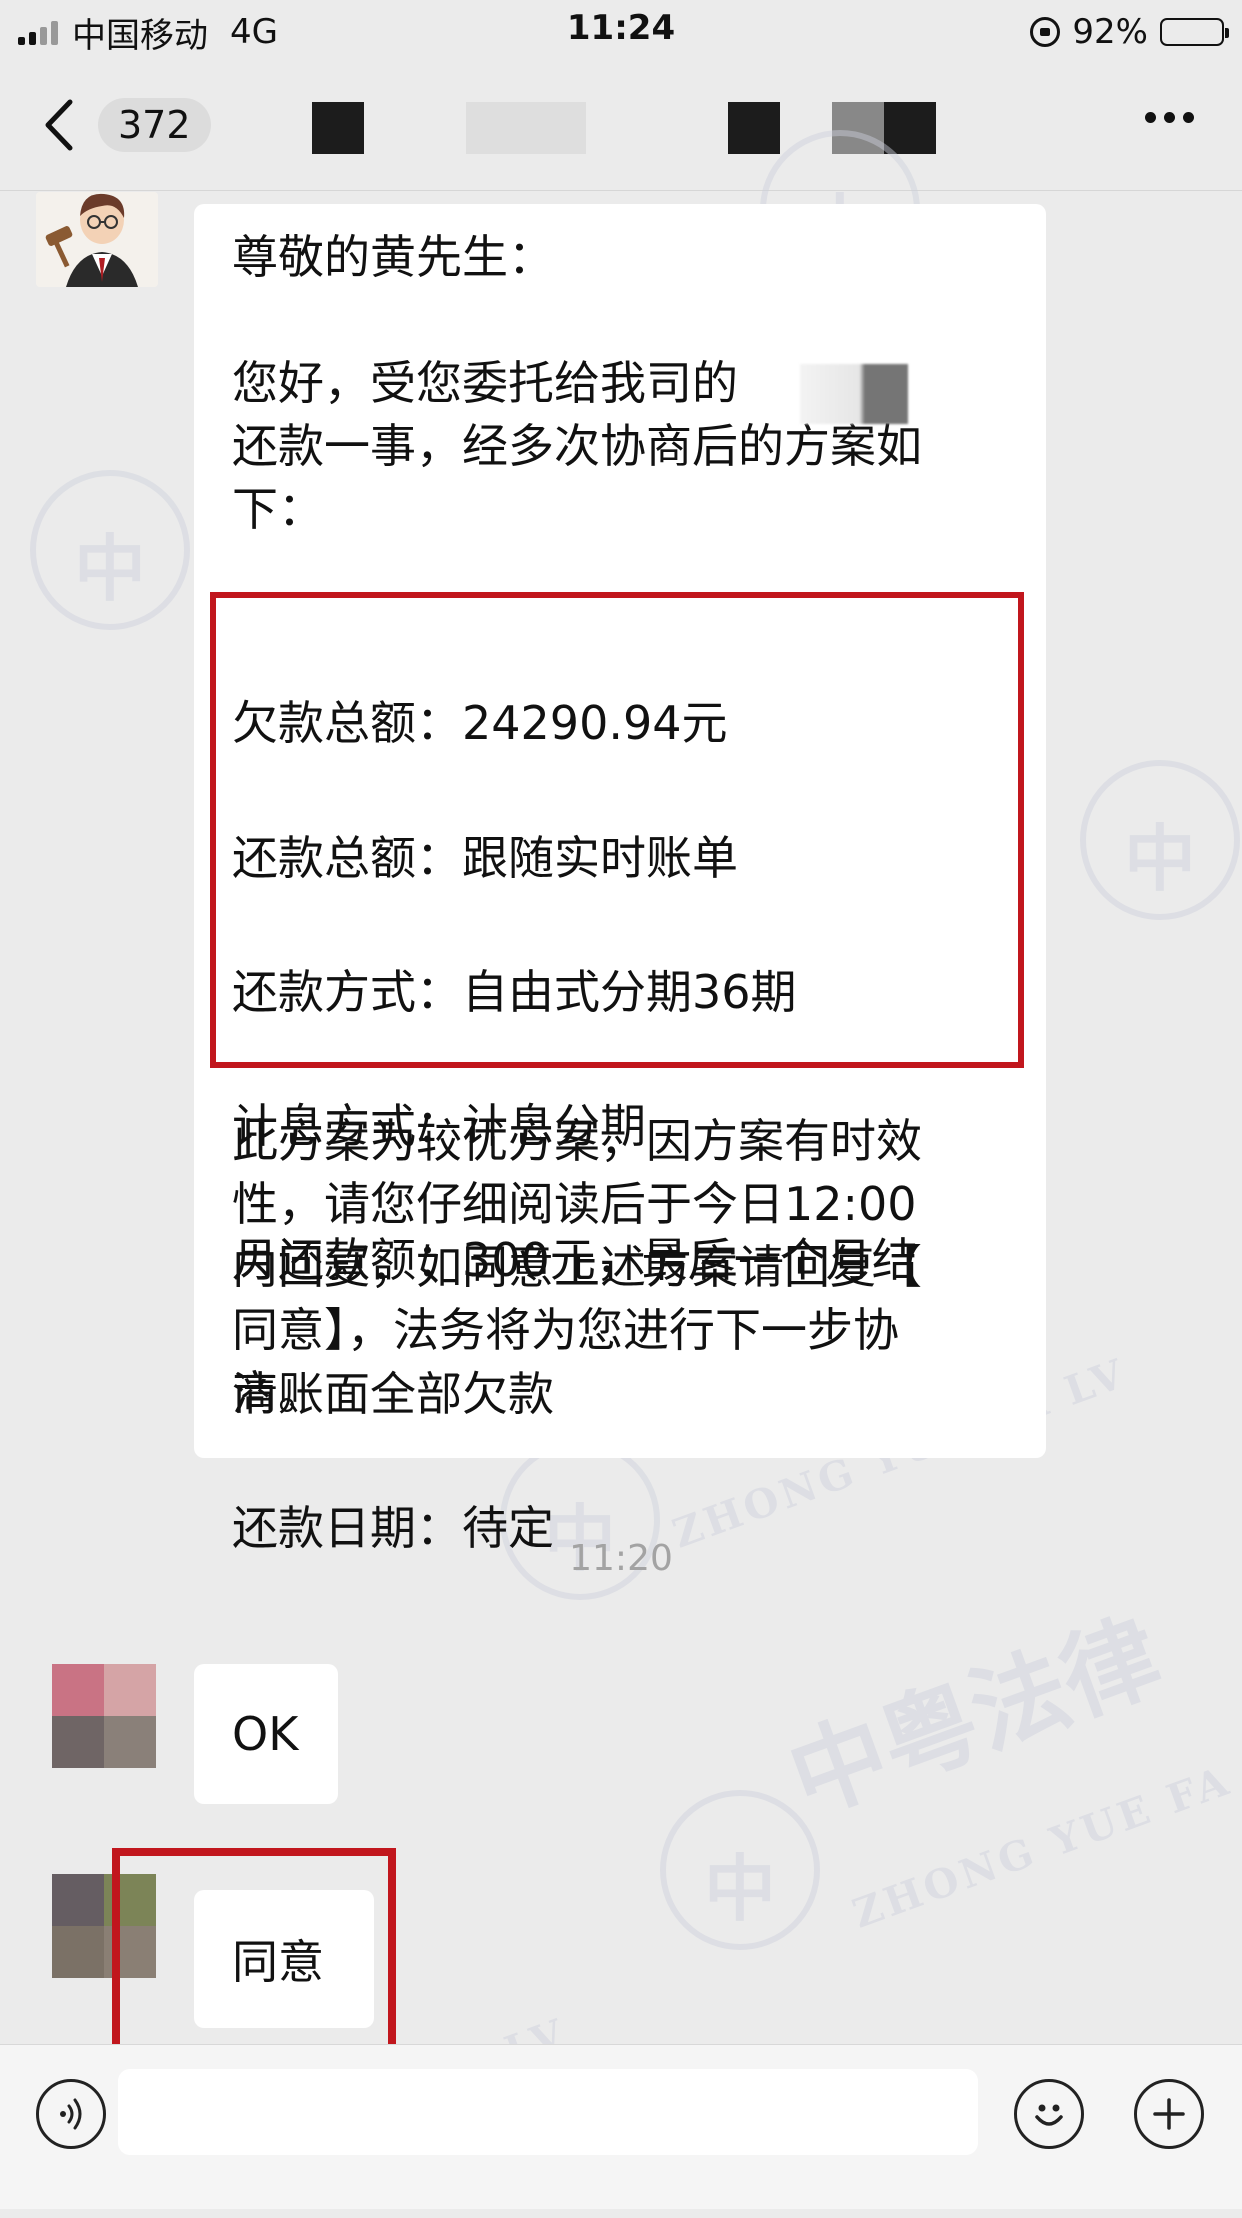 This screenshot has height=2218, width=1242. I want to click on lawyer-avatar, so click(97, 239).